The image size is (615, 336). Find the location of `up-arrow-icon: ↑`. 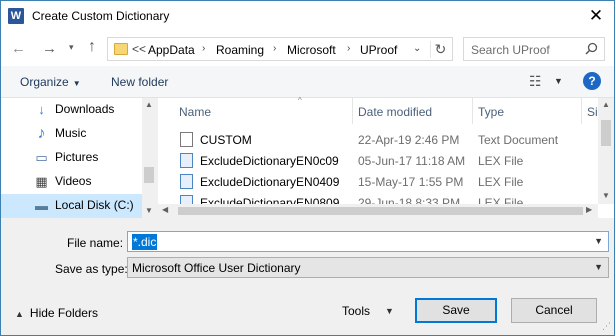

up-arrow-icon: ↑ is located at coordinates (92, 47).